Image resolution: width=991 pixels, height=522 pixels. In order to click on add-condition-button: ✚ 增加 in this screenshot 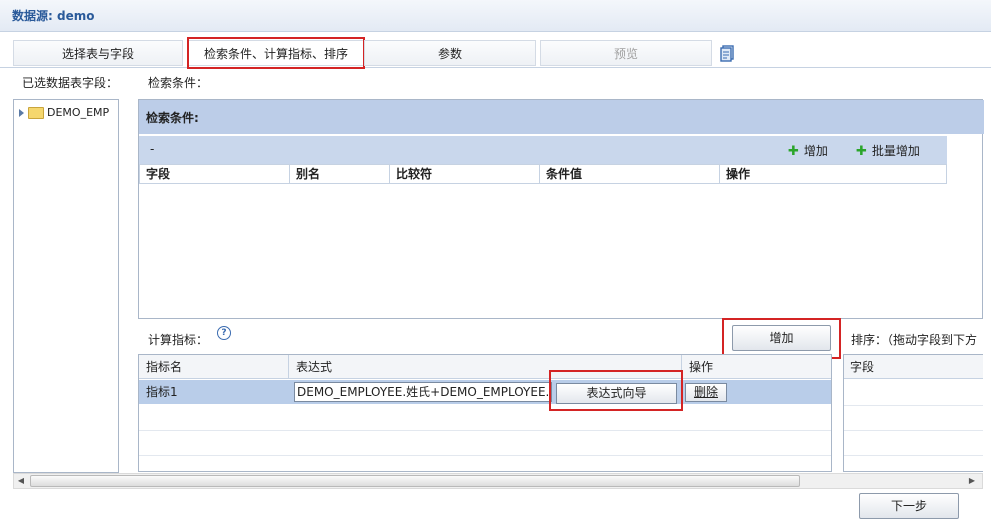, I will do `click(808, 150)`.